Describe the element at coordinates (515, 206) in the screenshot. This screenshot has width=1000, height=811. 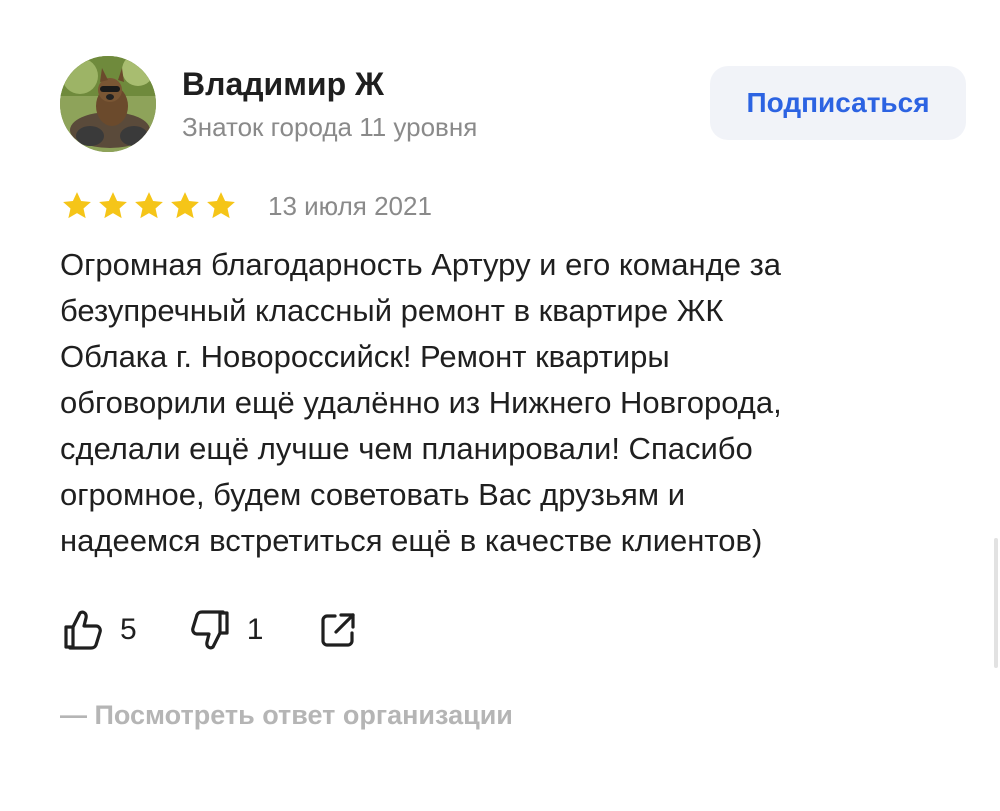
I see `review-meta: 13 июля 2021` at that location.